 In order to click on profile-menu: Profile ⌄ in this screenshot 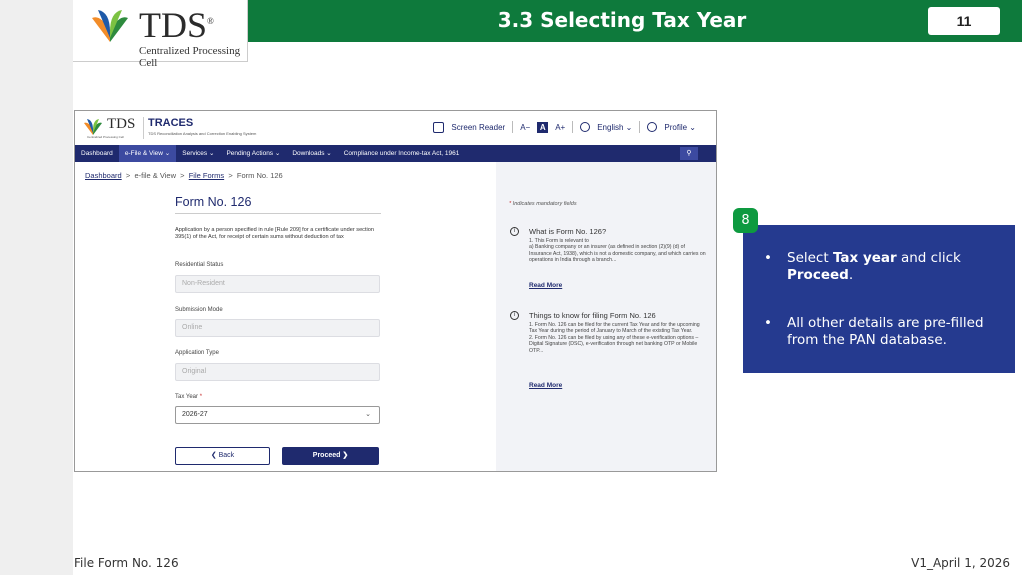, I will do `click(680, 127)`.